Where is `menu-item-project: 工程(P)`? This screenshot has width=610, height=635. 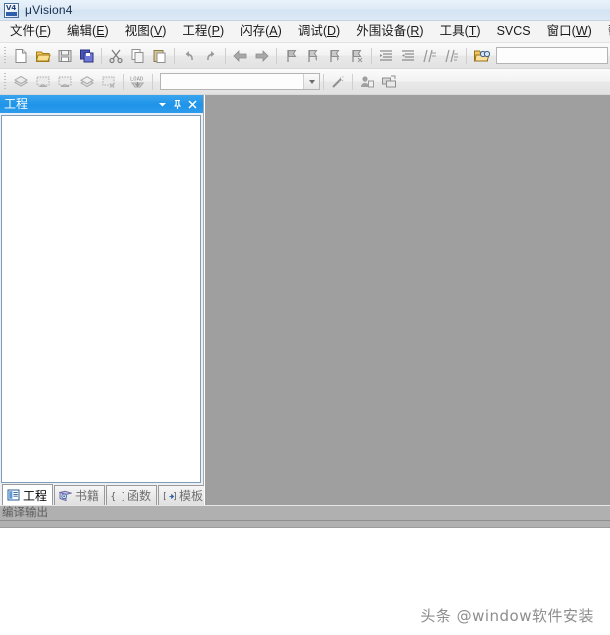
menu-item-project: 工程(P) is located at coordinates (203, 31).